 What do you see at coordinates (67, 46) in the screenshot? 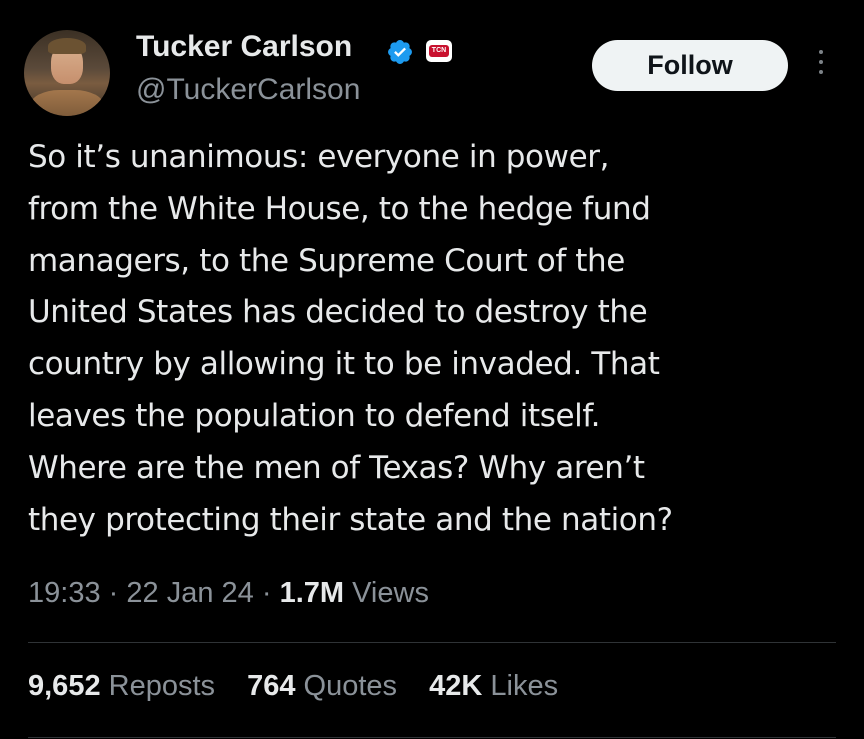
I see `avatar-hair` at bounding box center [67, 46].